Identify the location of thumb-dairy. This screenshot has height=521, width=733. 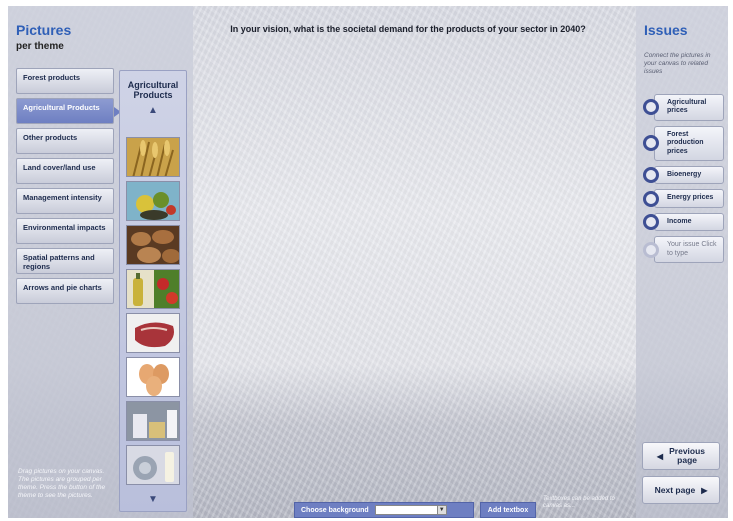
(153, 421).